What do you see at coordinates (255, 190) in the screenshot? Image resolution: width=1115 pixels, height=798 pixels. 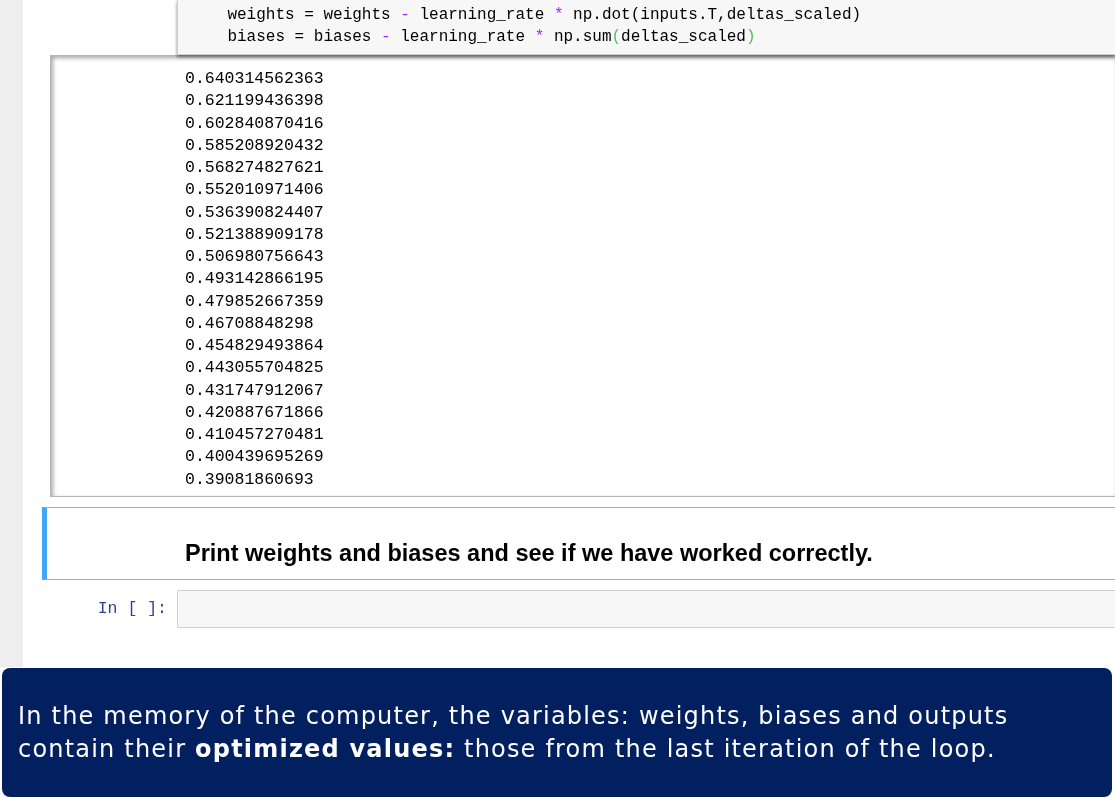 I see `output-line: 0.552010971406` at bounding box center [255, 190].